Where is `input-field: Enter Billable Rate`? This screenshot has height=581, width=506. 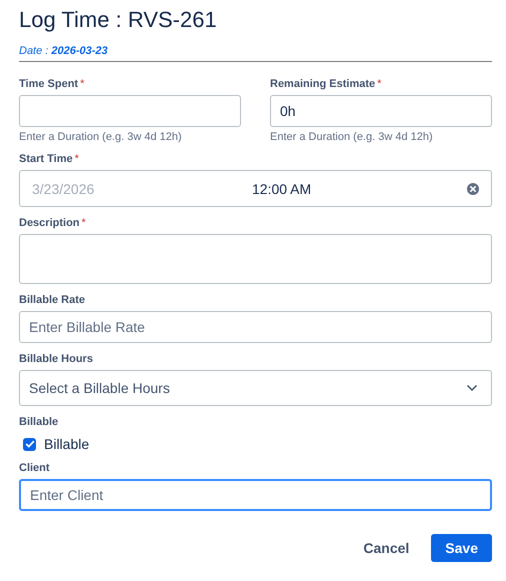
input-field: Enter Billable Rate is located at coordinates (255, 327).